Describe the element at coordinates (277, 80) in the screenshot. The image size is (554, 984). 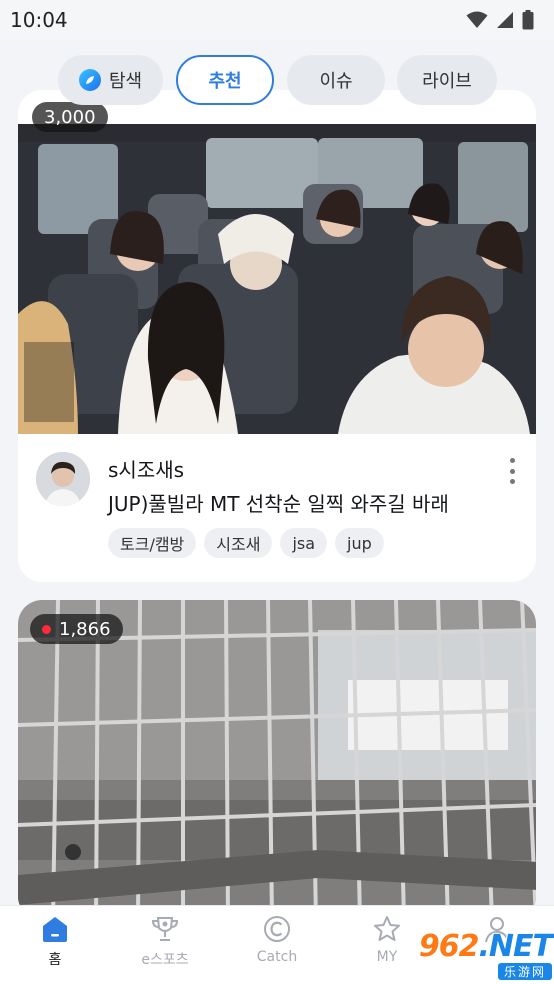
I see `category-tabs: 탐색 추천 이슈 라이브` at that location.